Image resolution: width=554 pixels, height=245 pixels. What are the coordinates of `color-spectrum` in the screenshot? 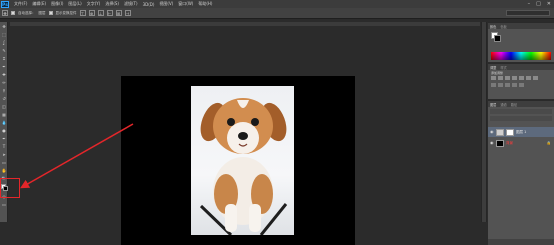 It's located at (521, 56).